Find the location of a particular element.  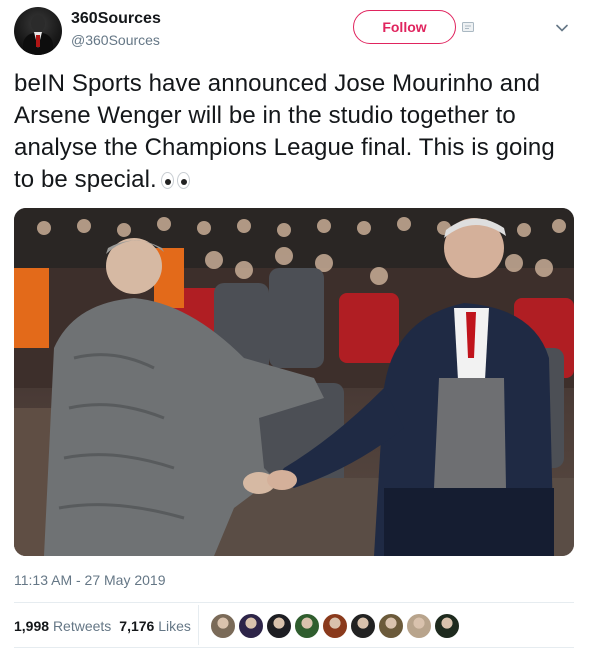

avatar-tie-shape is located at coordinates (38, 41).